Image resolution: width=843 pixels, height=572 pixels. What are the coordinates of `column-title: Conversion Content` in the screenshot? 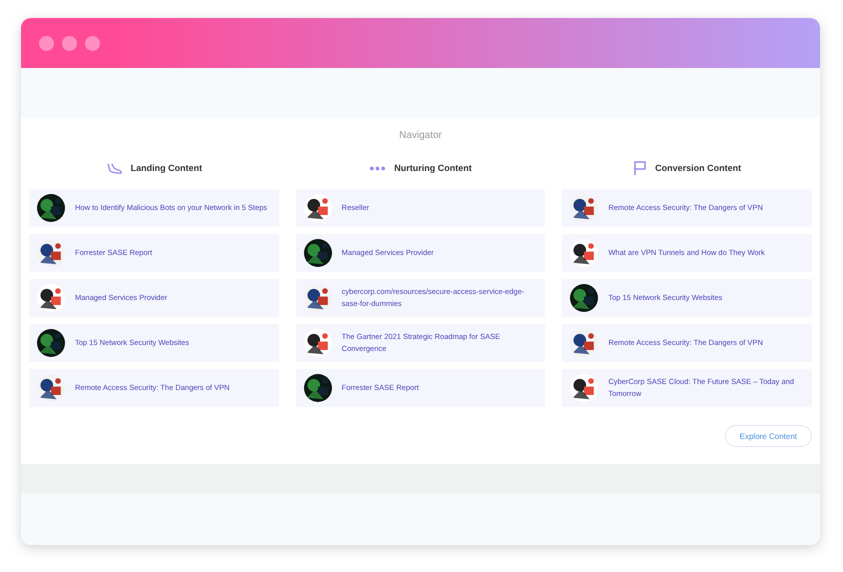 It's located at (698, 168).